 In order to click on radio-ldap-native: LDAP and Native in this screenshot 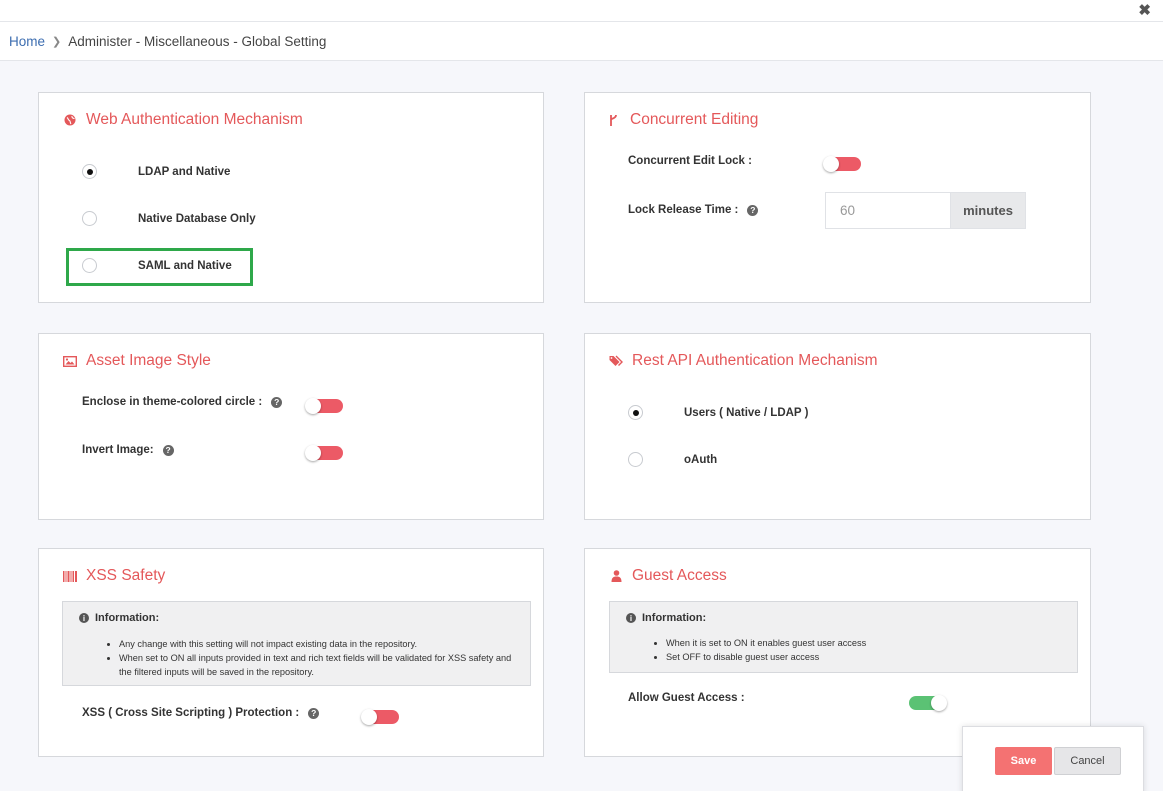, I will do `click(156, 171)`.